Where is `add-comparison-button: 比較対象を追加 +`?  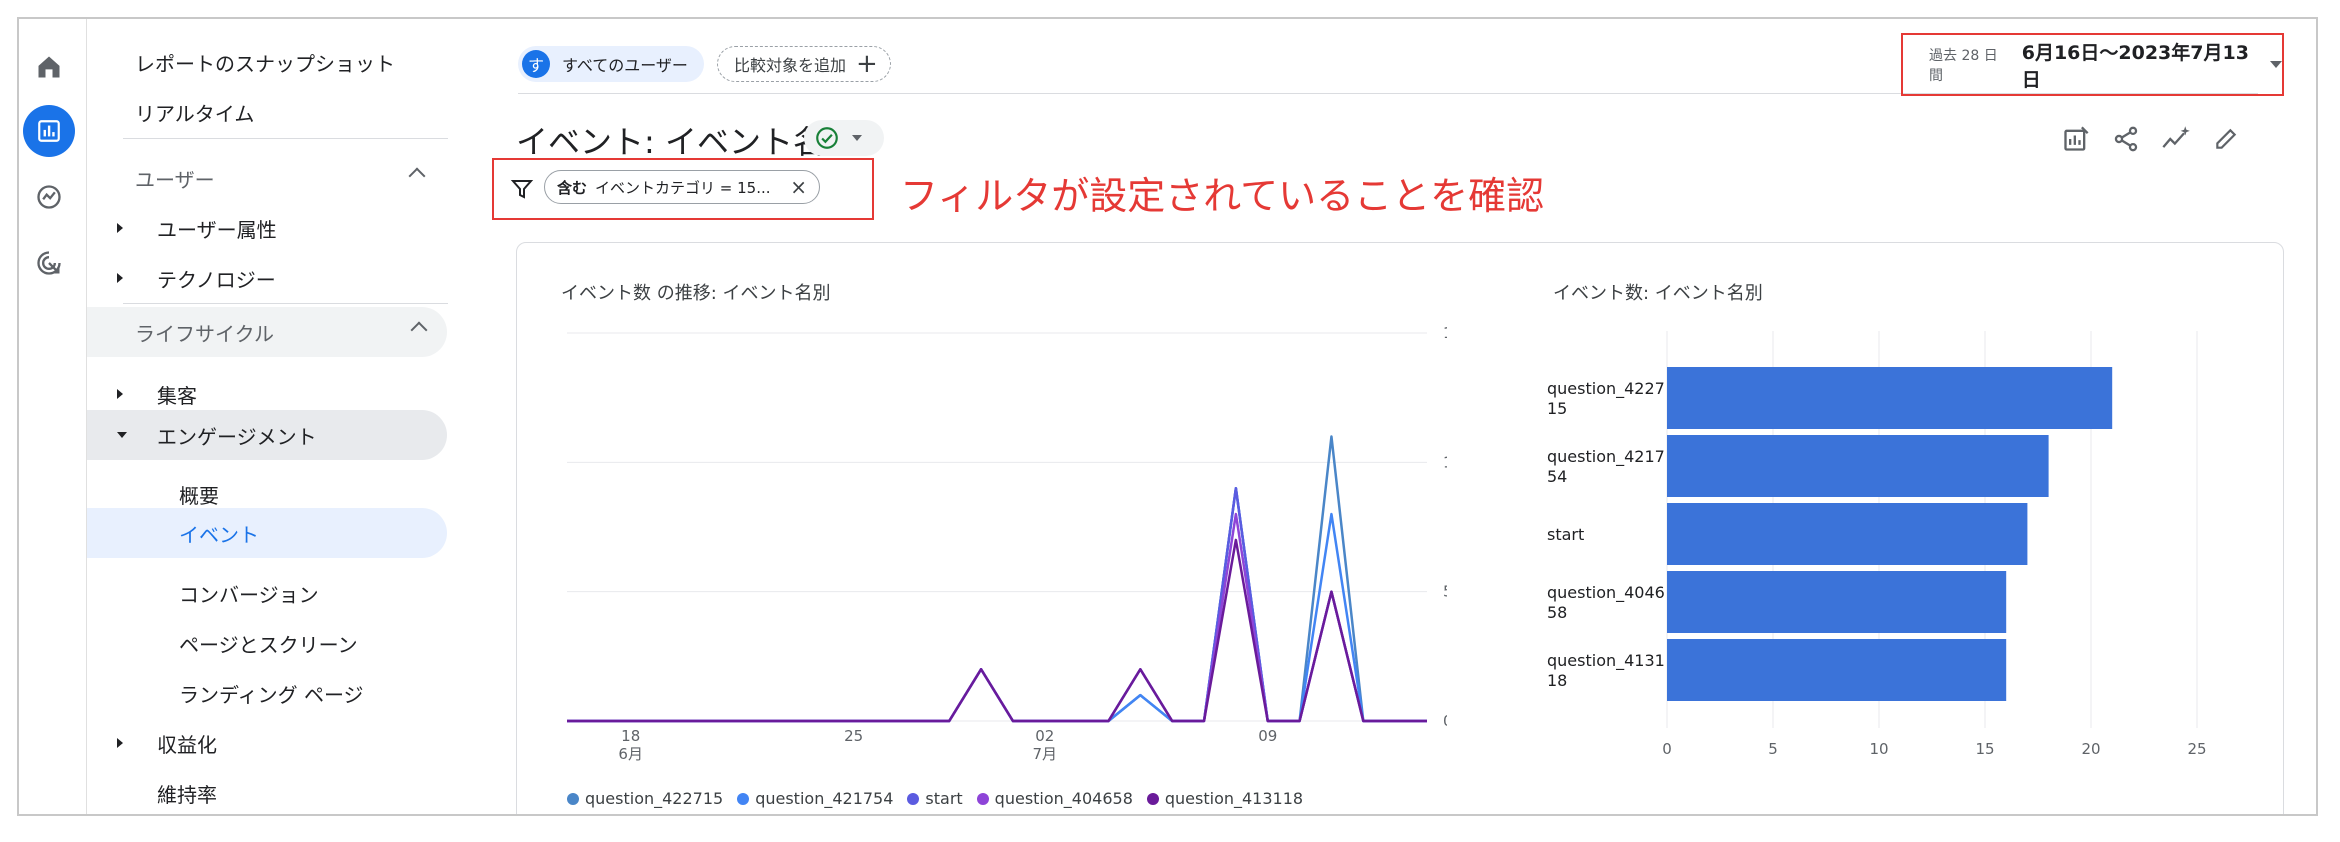
add-comparison-button: 比較対象を追加 + is located at coordinates (804, 64).